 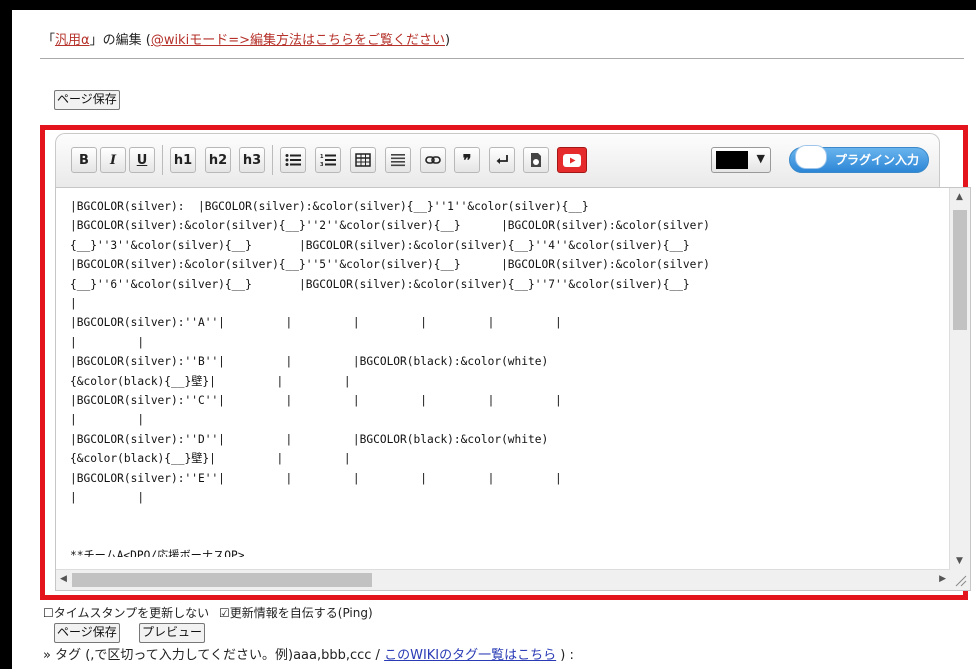 I want to click on horizontal-rule-icon, so click(x=398, y=160).